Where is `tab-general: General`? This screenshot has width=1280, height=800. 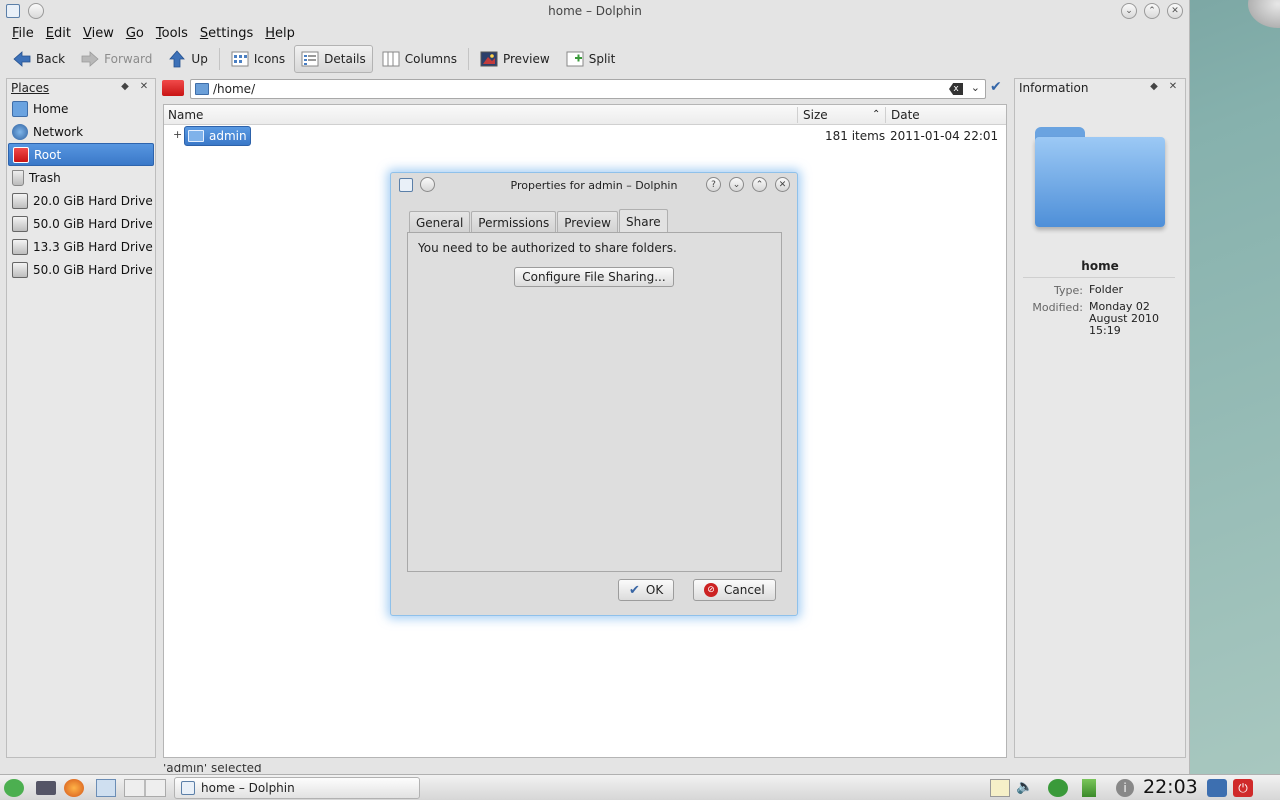
tab-general: General is located at coordinates (440, 222).